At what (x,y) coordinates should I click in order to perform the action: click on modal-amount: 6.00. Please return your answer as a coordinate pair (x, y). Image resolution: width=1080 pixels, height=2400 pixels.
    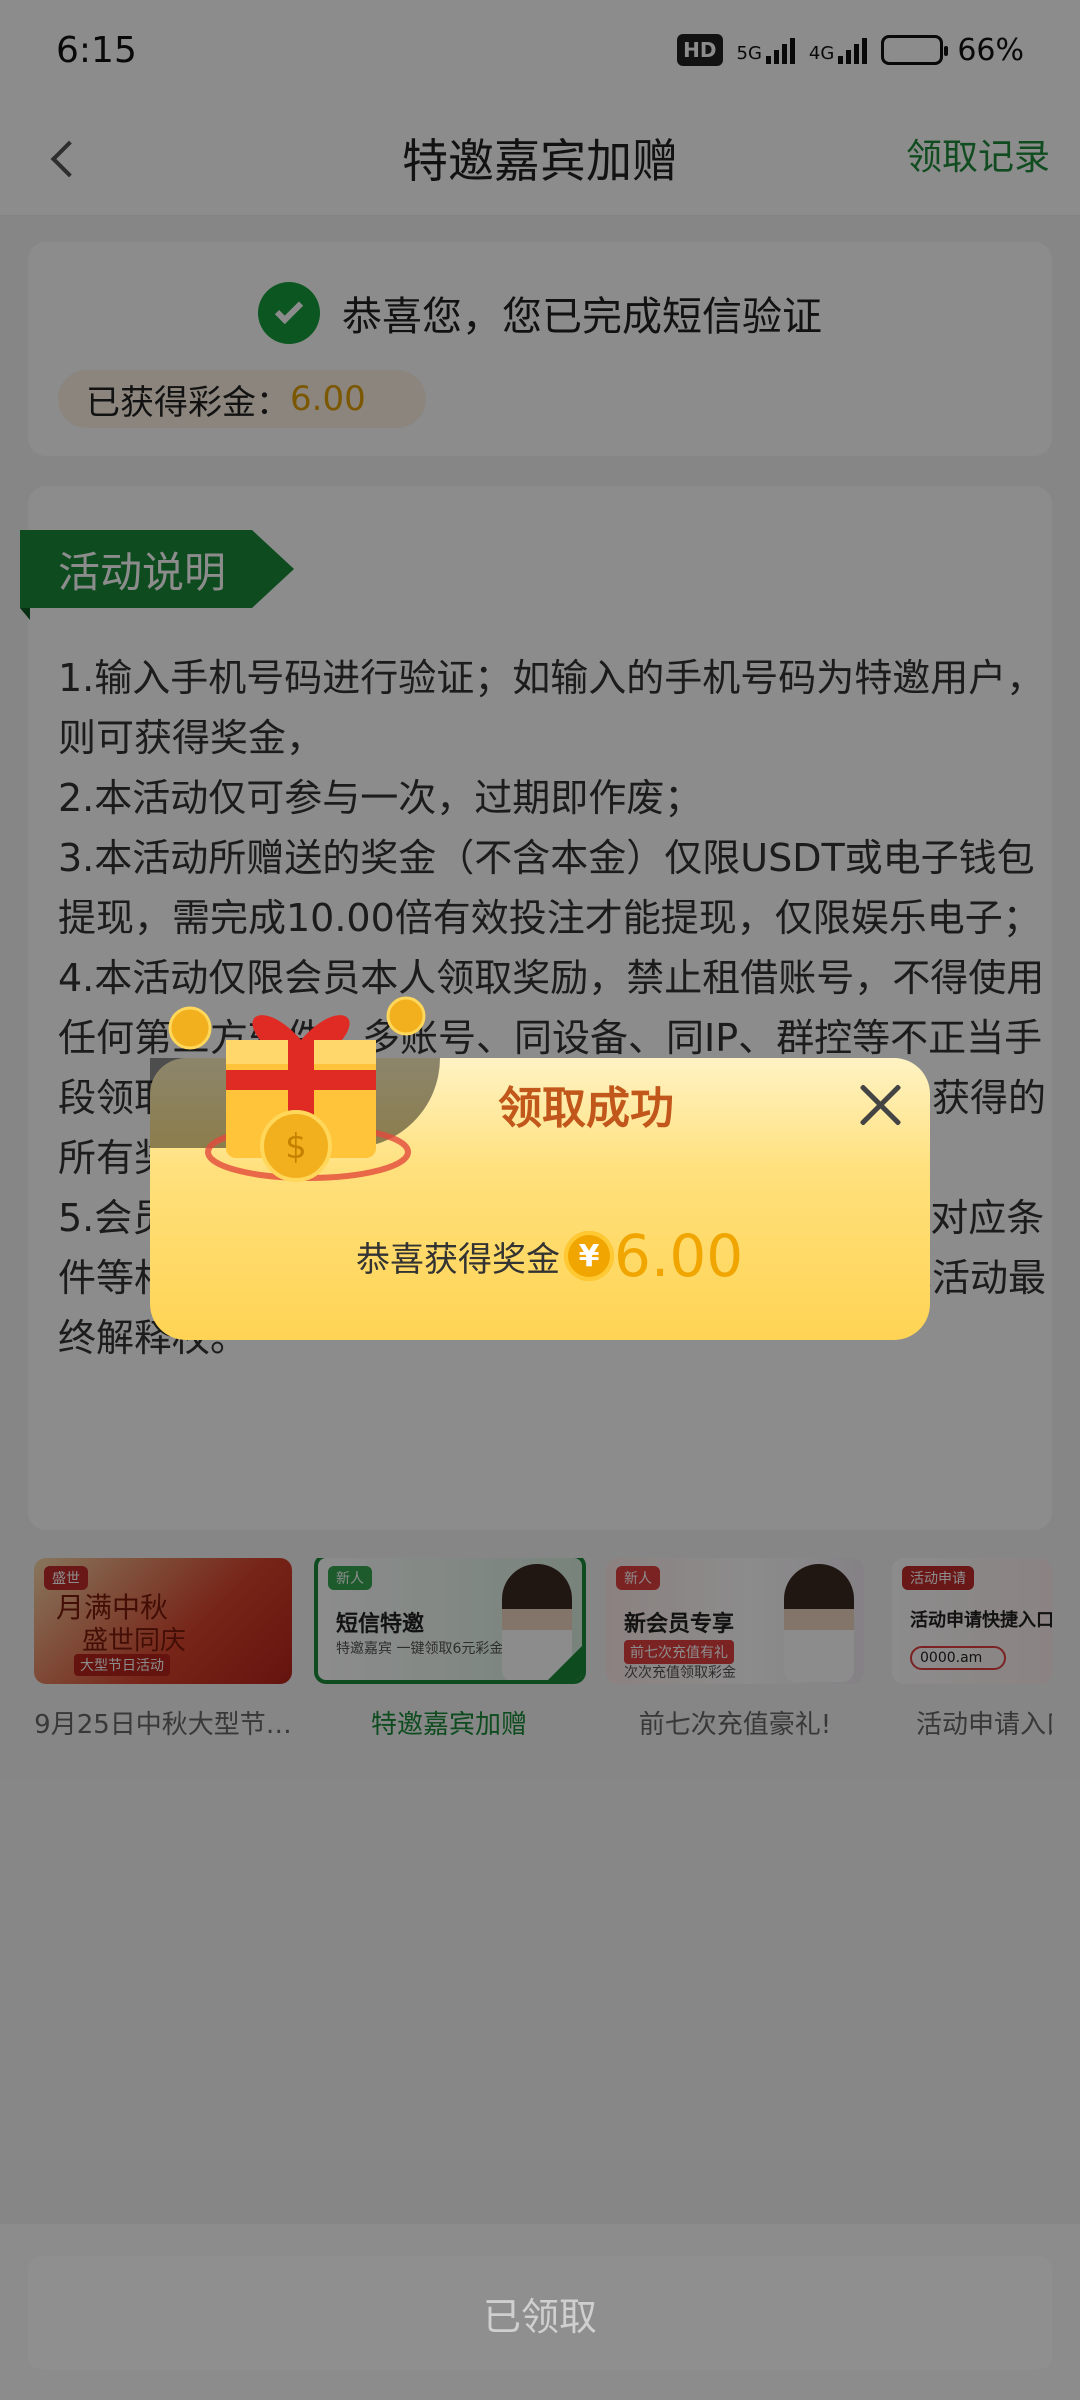
    Looking at the image, I should click on (679, 1256).